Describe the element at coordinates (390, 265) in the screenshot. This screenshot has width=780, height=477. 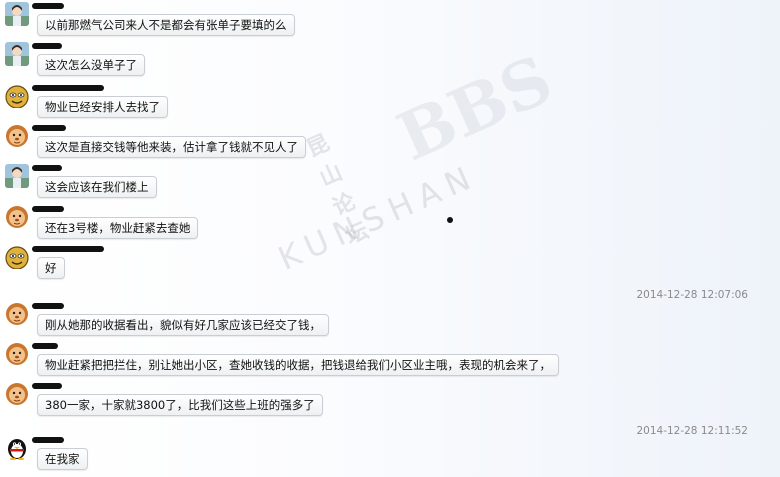
I see `chat-message: 好` at that location.